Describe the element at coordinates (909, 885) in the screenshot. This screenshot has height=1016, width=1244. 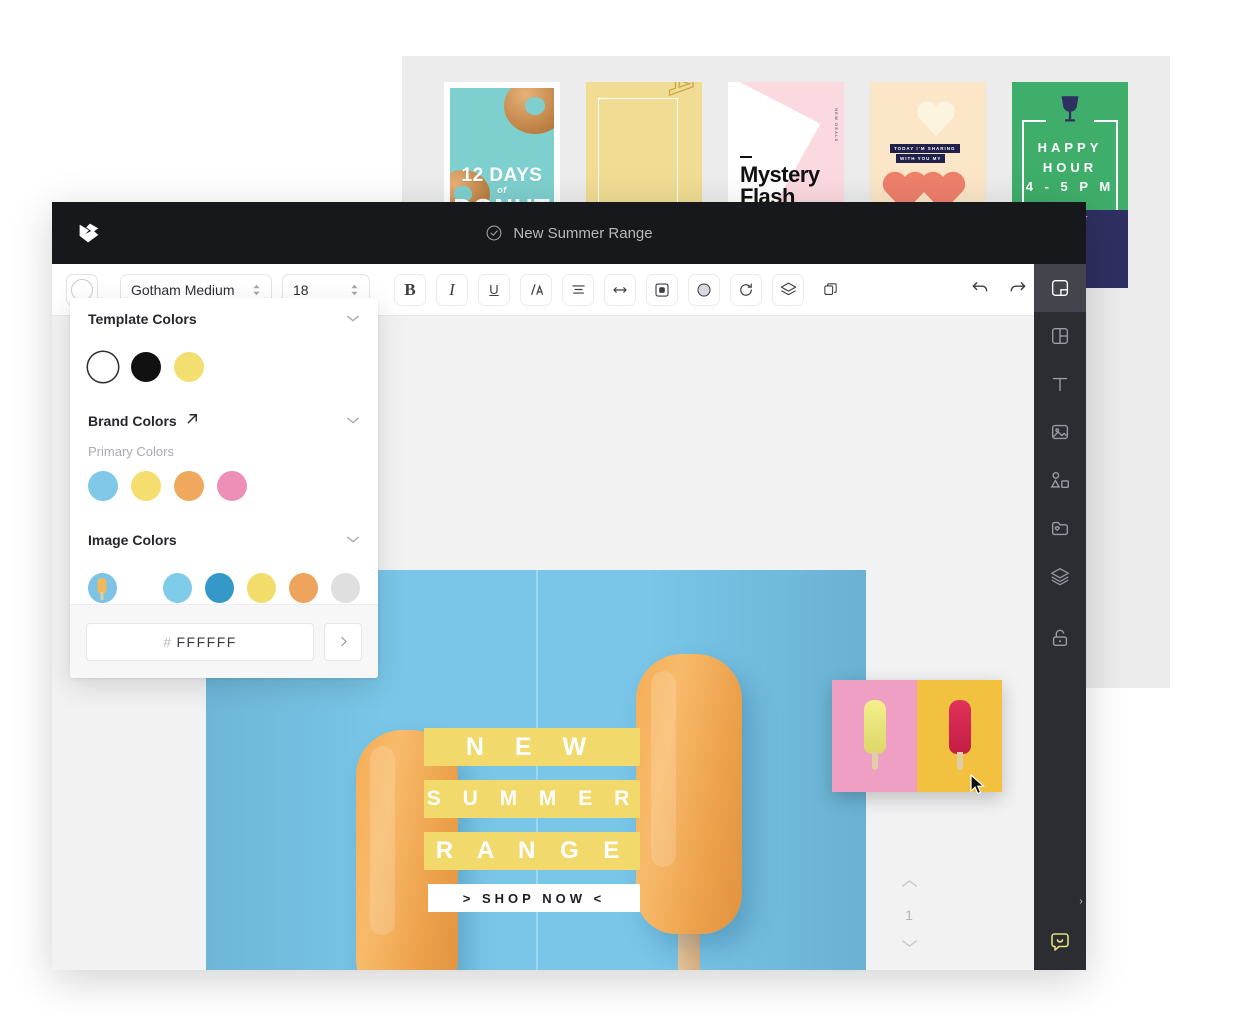
I see `page-up-button` at that location.